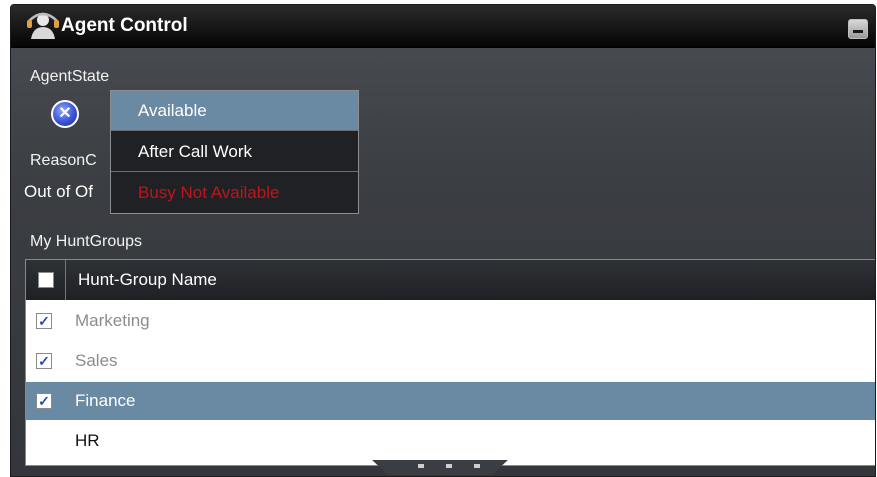 This screenshot has width=877, height=477. Describe the element at coordinates (105, 400) in the screenshot. I see `hunt-group-name: Finance` at that location.